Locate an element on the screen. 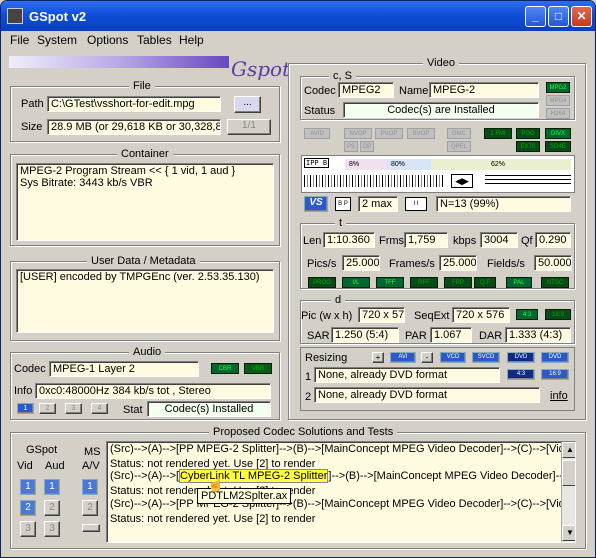  menu-tables: Tables is located at coordinates (154, 40).